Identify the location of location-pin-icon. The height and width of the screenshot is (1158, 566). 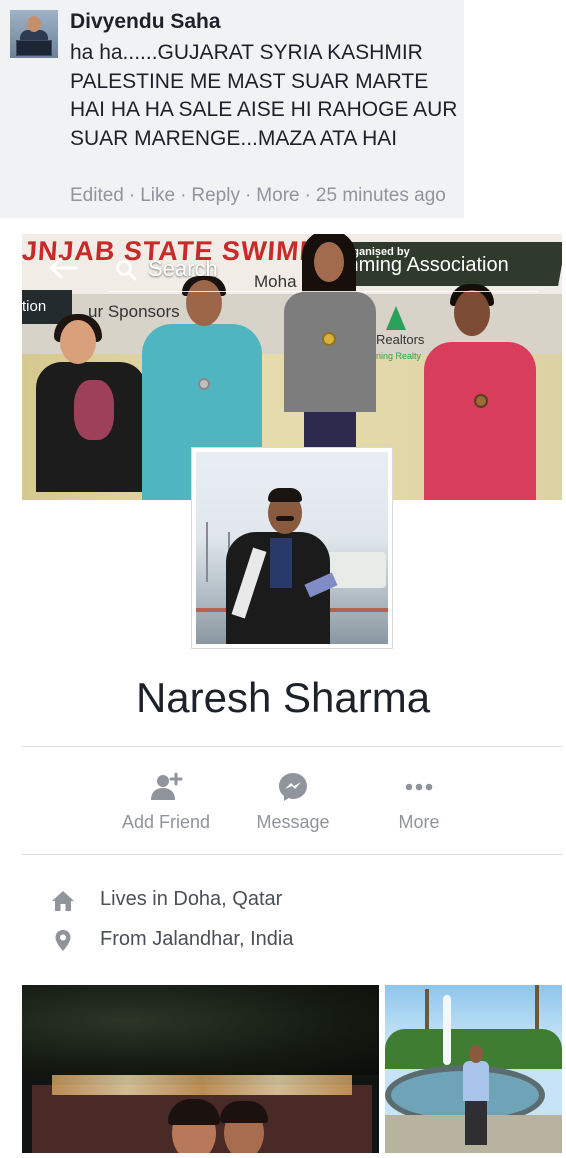
(63, 940).